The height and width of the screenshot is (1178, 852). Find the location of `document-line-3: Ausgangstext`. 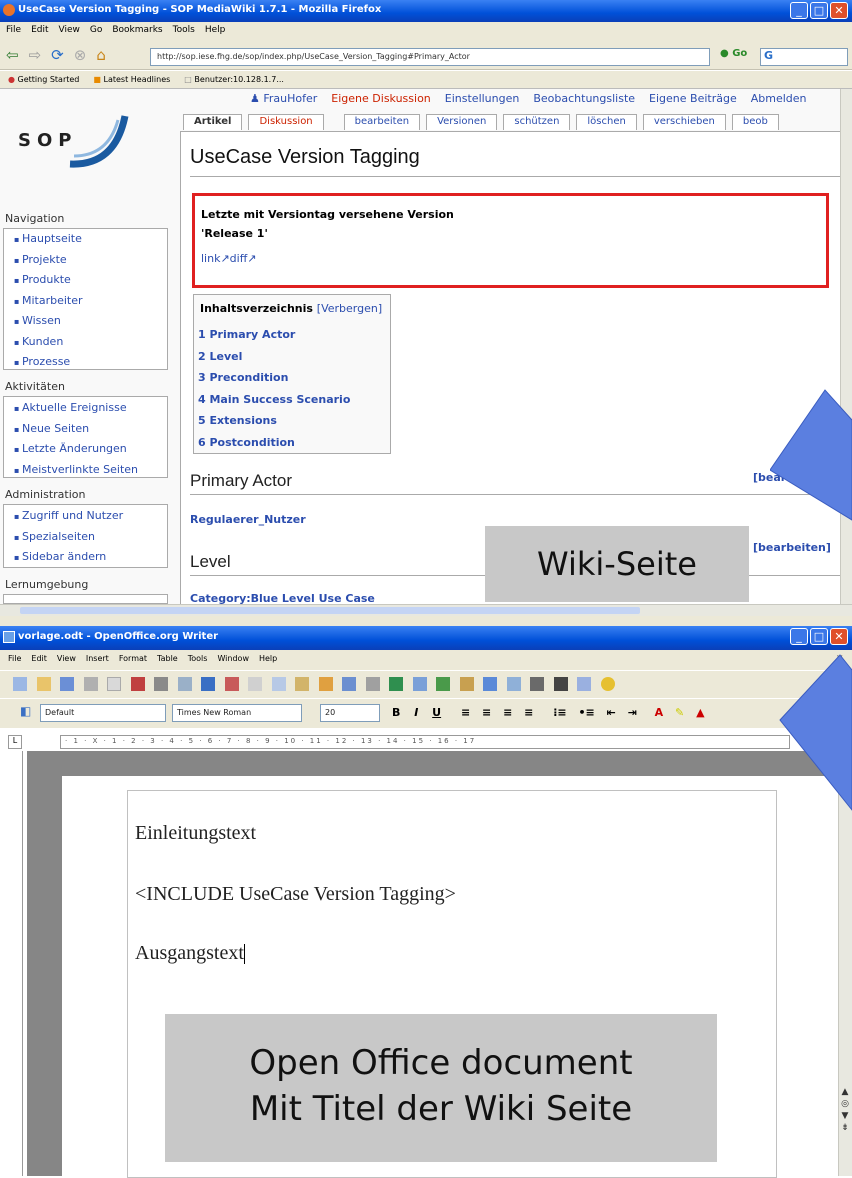

document-line-3: Ausgangstext is located at coordinates (190, 953).